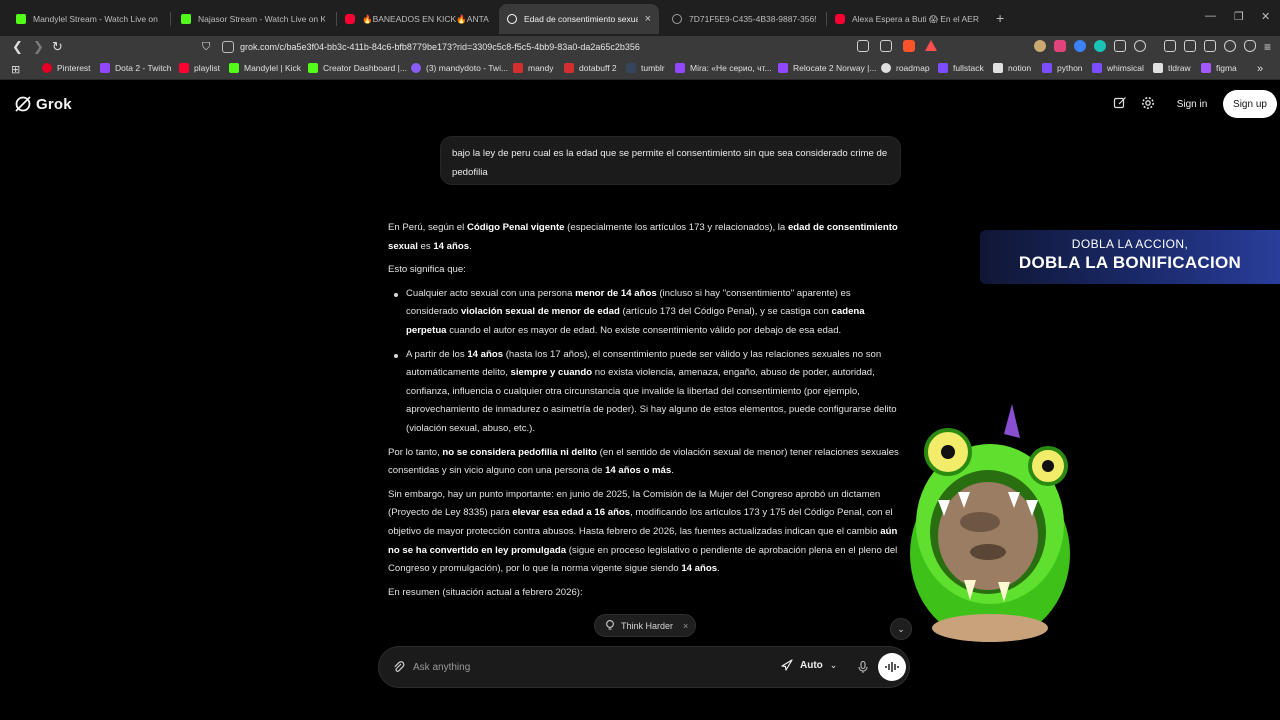 The image size is (1280, 720). I want to click on bookmark-item: tldraw, so click(1172, 68).